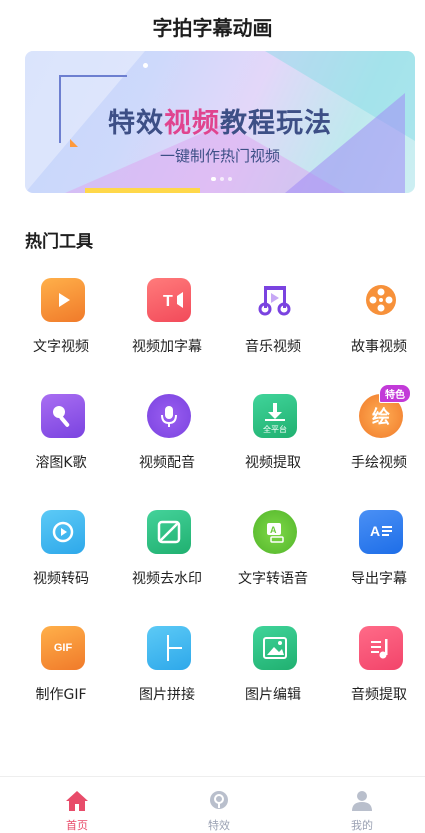  I want to click on tab-label: 特效, so click(219, 825).